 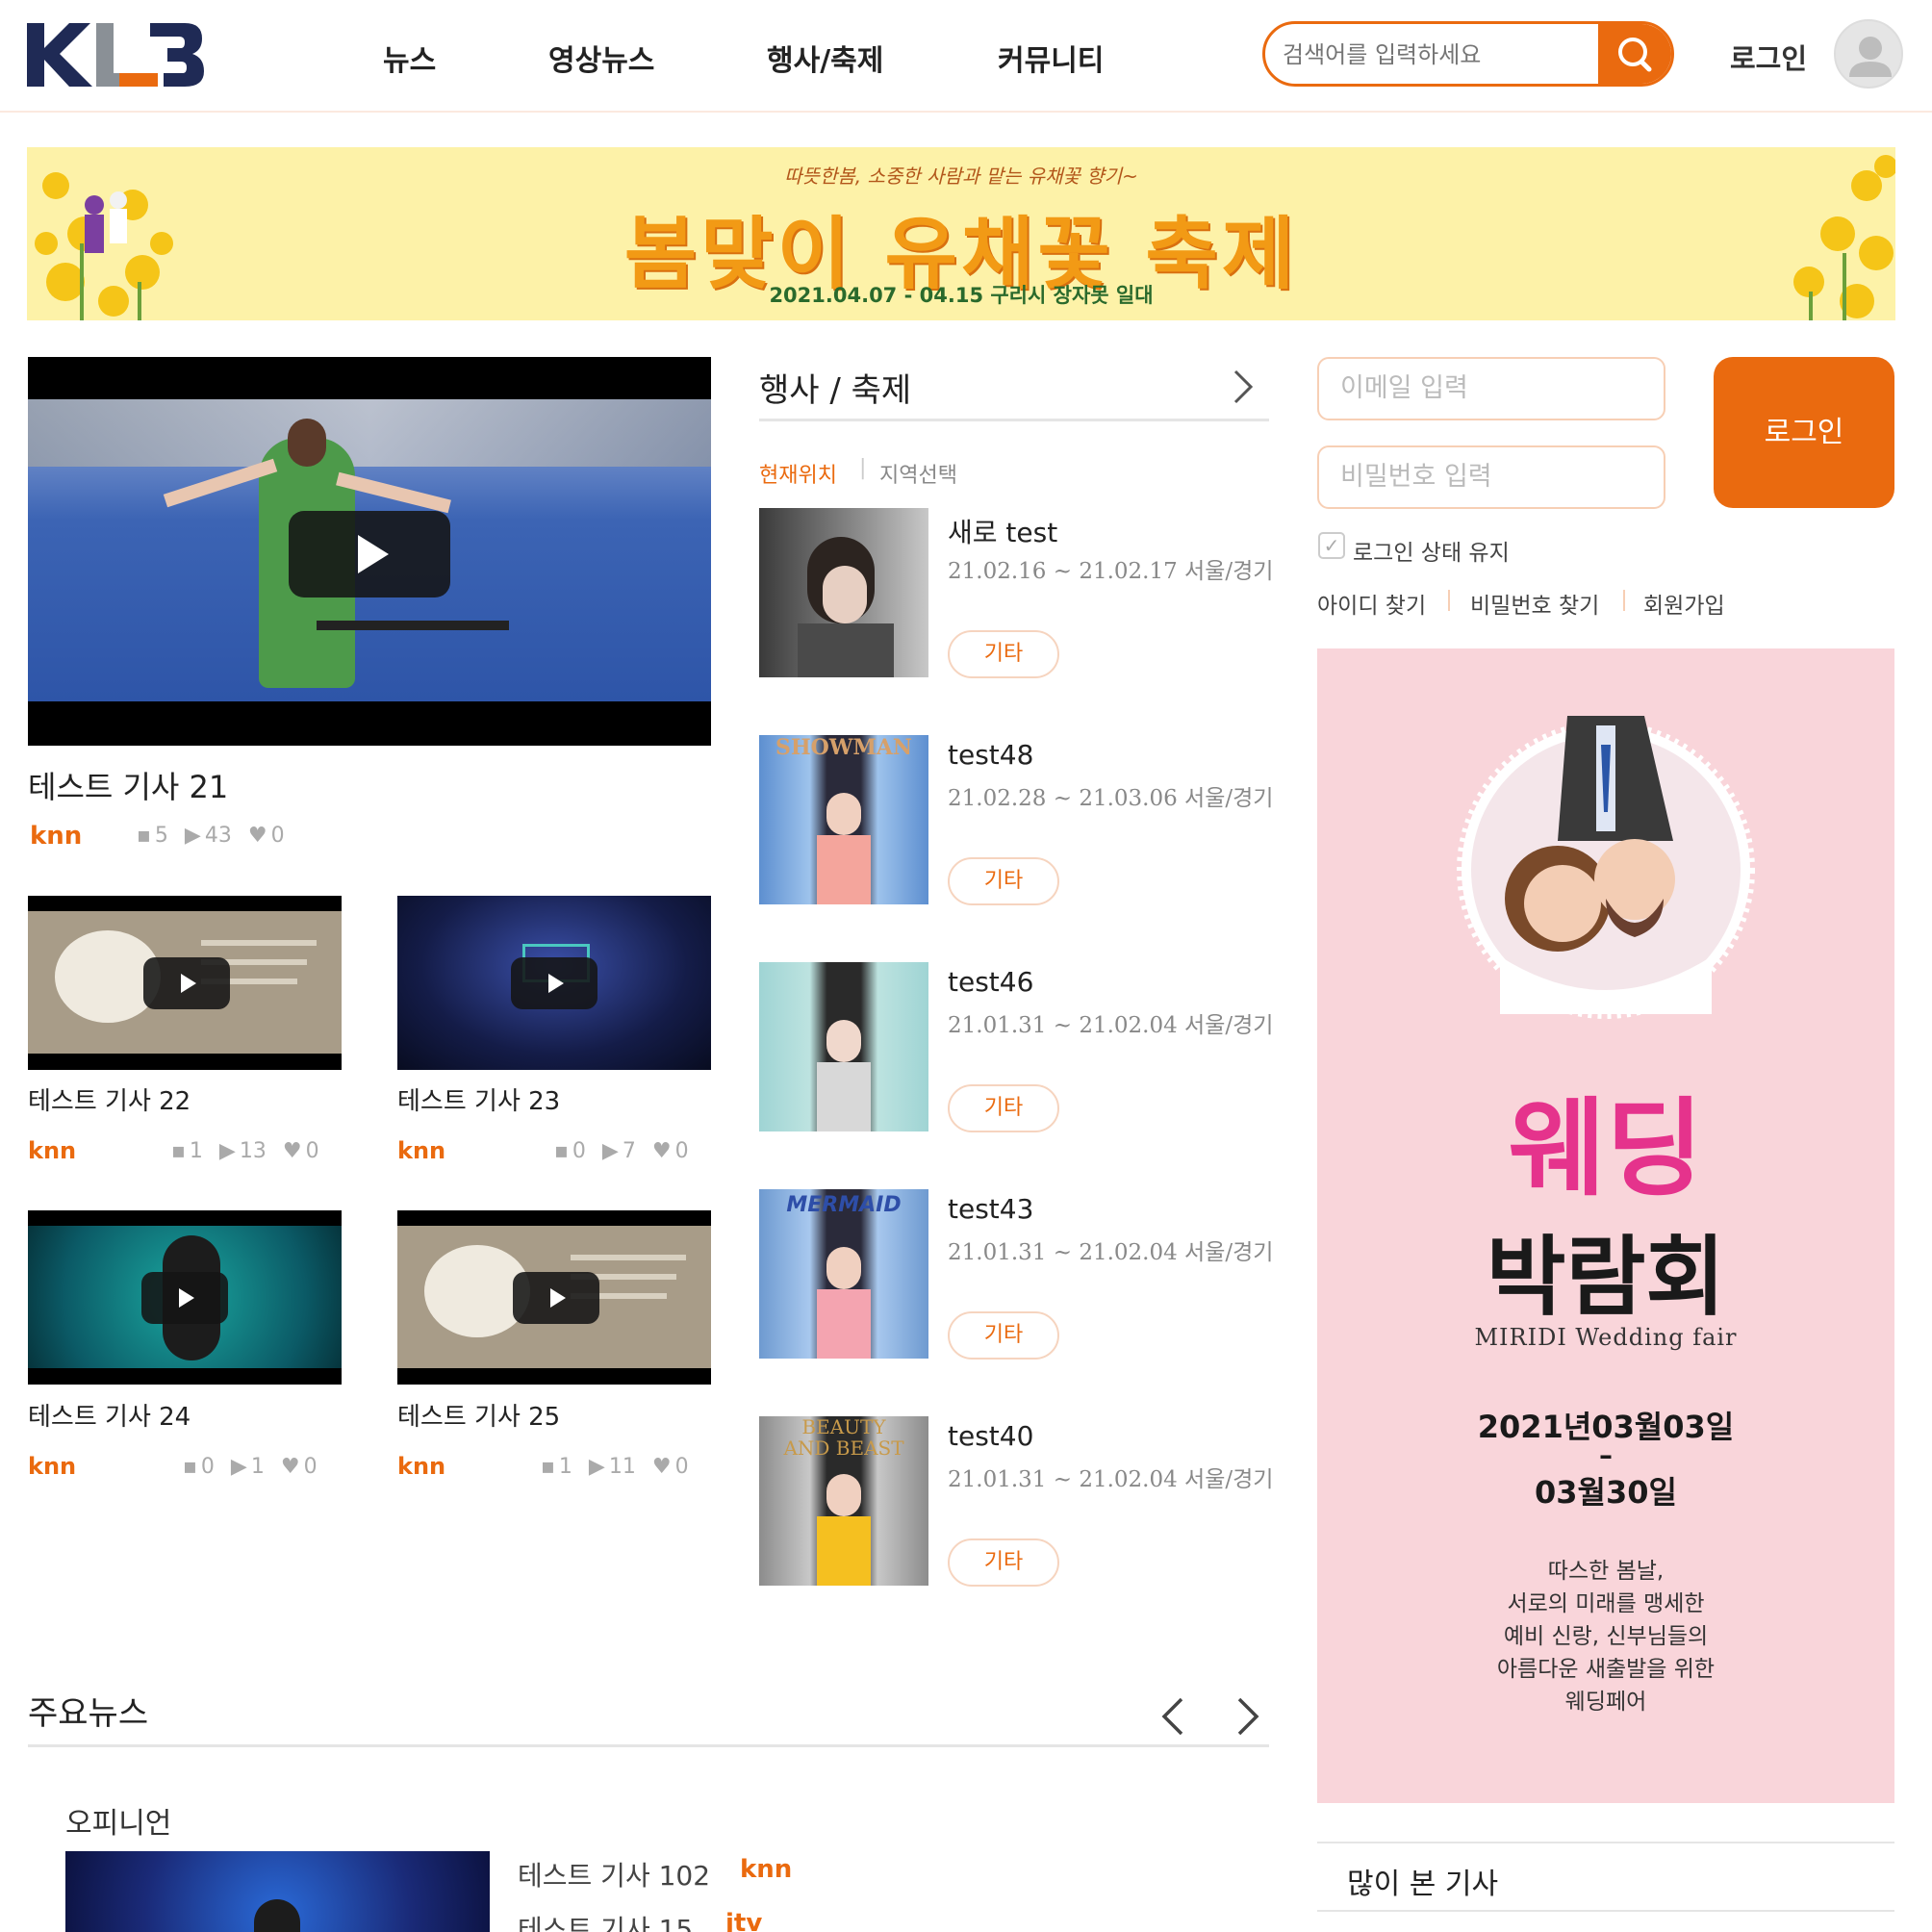 I want to click on opinion-title: 오피니언, so click(x=118, y=1824).